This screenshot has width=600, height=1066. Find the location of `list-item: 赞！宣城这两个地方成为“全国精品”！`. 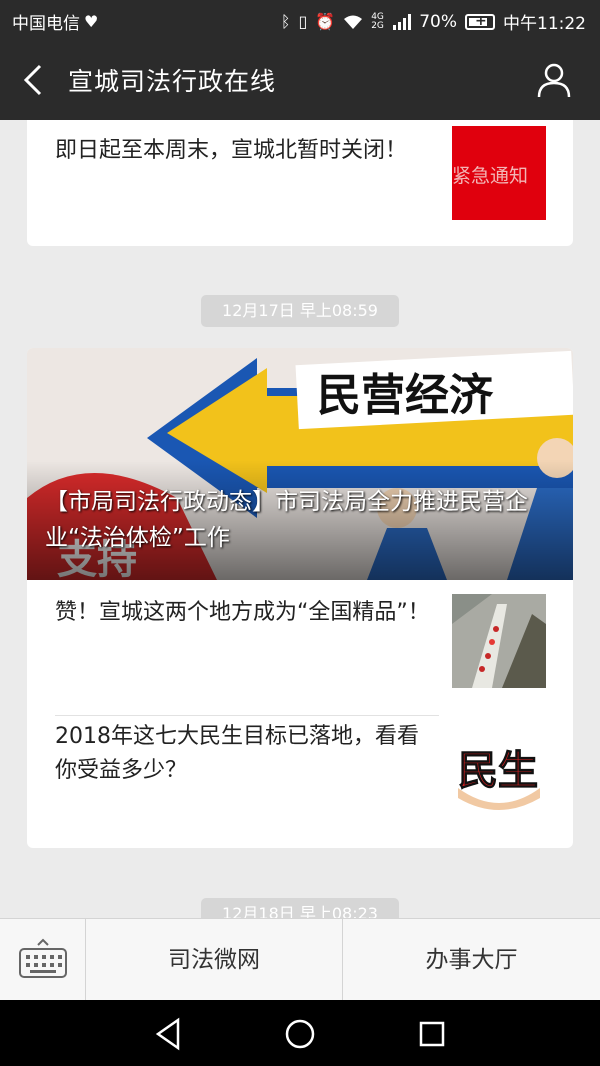

list-item: 赞！宣城这两个地方成为“全国精品”！ is located at coordinates (300, 642).